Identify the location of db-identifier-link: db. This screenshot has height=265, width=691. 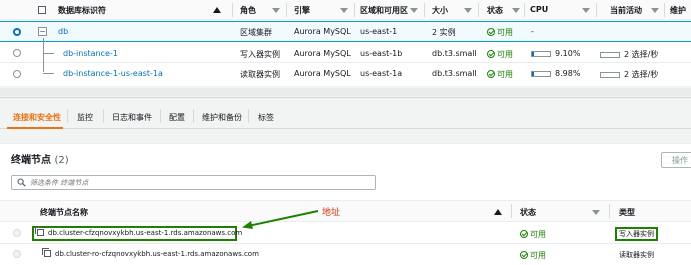
(63, 31).